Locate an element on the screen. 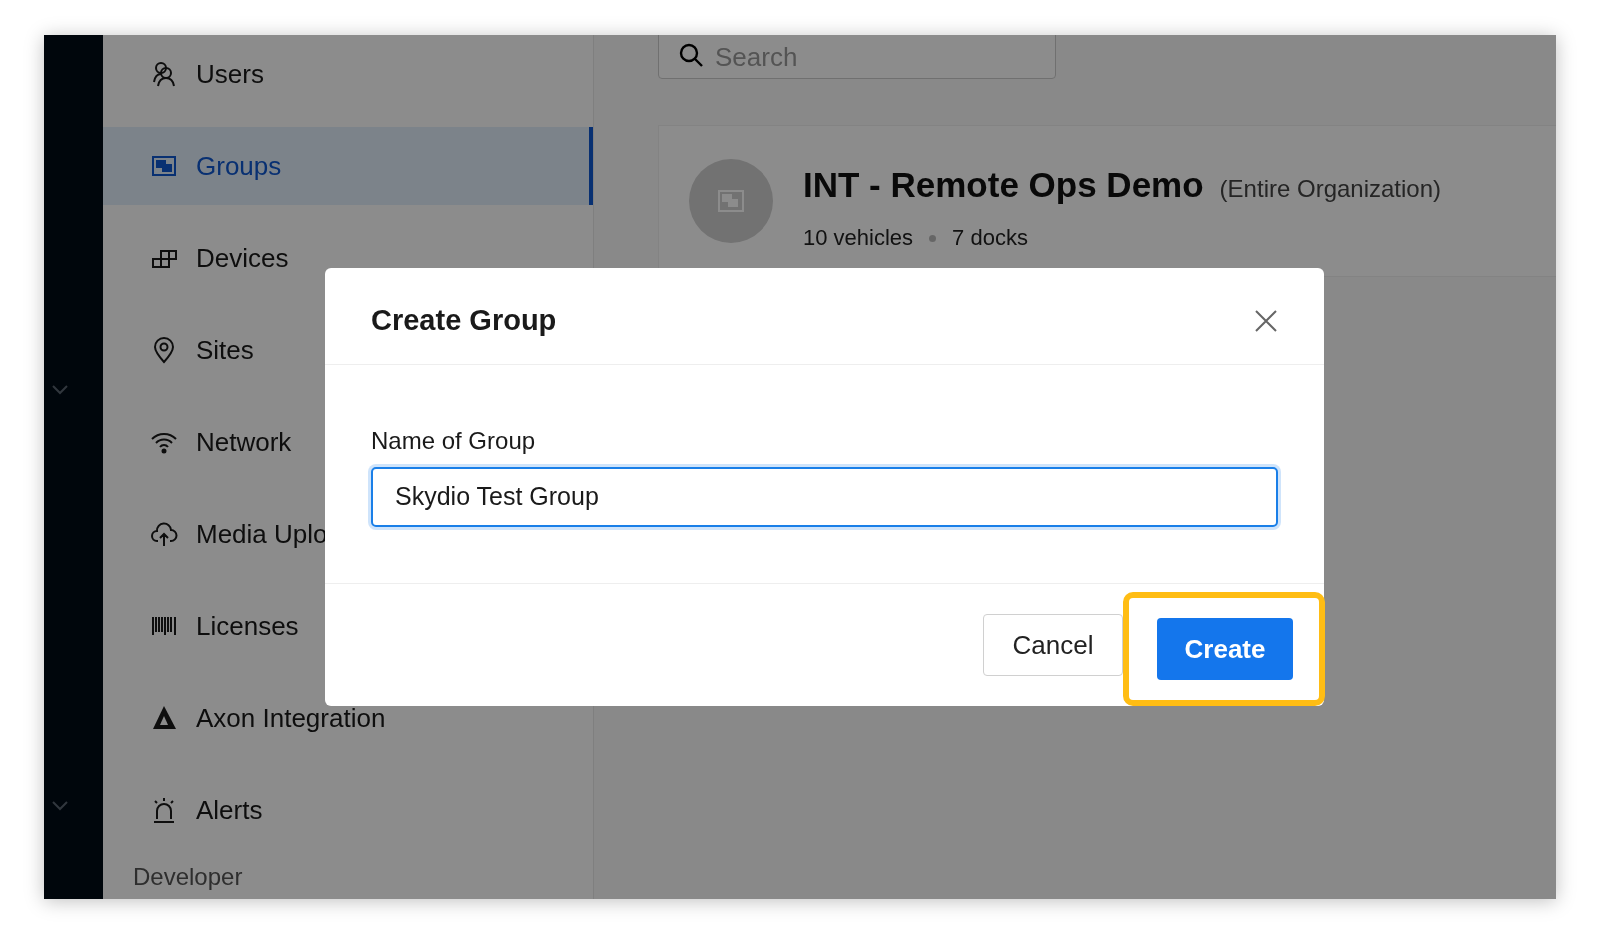  sidebar-item-label: Media Uplo is located at coordinates (262, 534).